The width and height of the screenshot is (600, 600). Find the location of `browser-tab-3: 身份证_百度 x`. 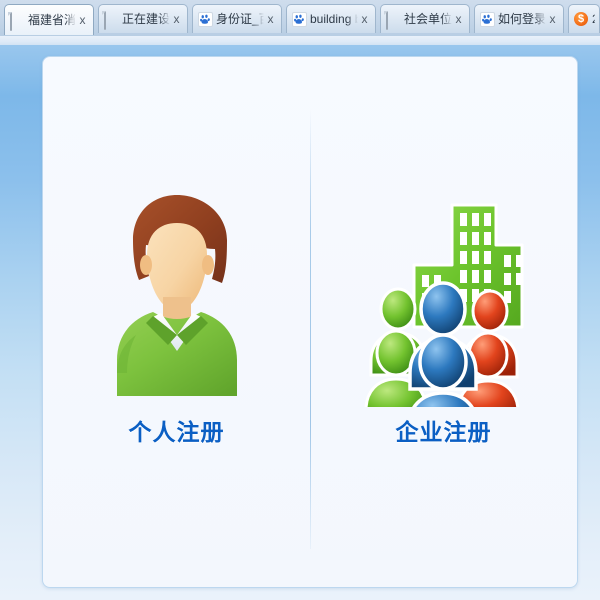

browser-tab-3: 身份证_百度 x is located at coordinates (237, 18).